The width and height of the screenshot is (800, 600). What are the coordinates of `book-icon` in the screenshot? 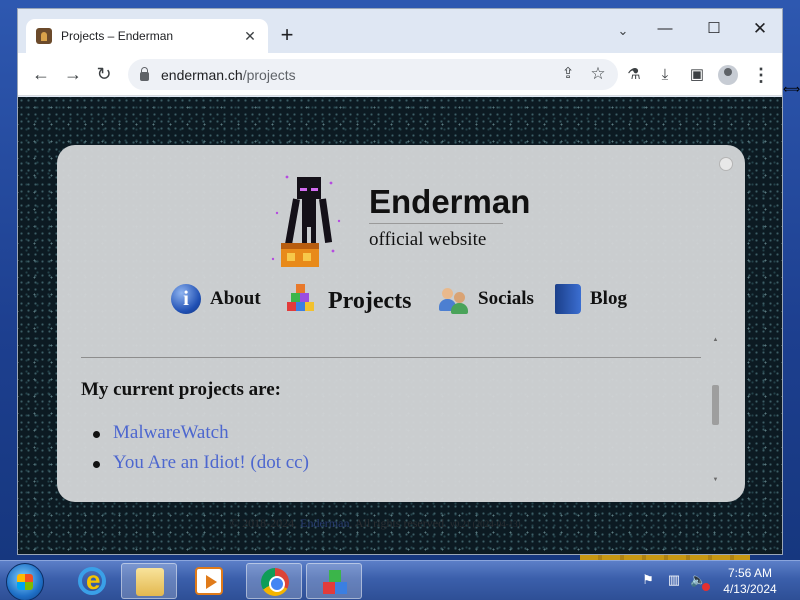 It's located at (568, 299).